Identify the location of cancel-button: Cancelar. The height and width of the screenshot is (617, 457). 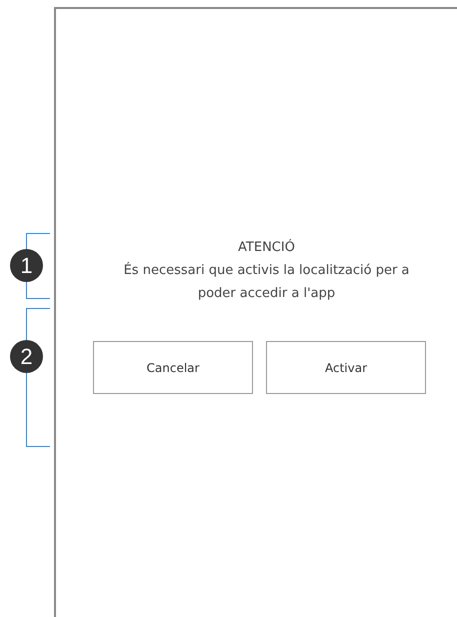
(173, 367).